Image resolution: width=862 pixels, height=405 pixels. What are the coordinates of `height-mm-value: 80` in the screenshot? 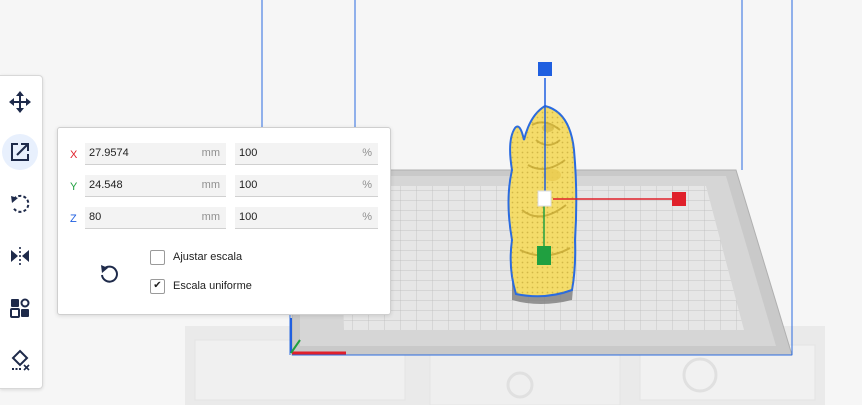 It's located at (95, 217).